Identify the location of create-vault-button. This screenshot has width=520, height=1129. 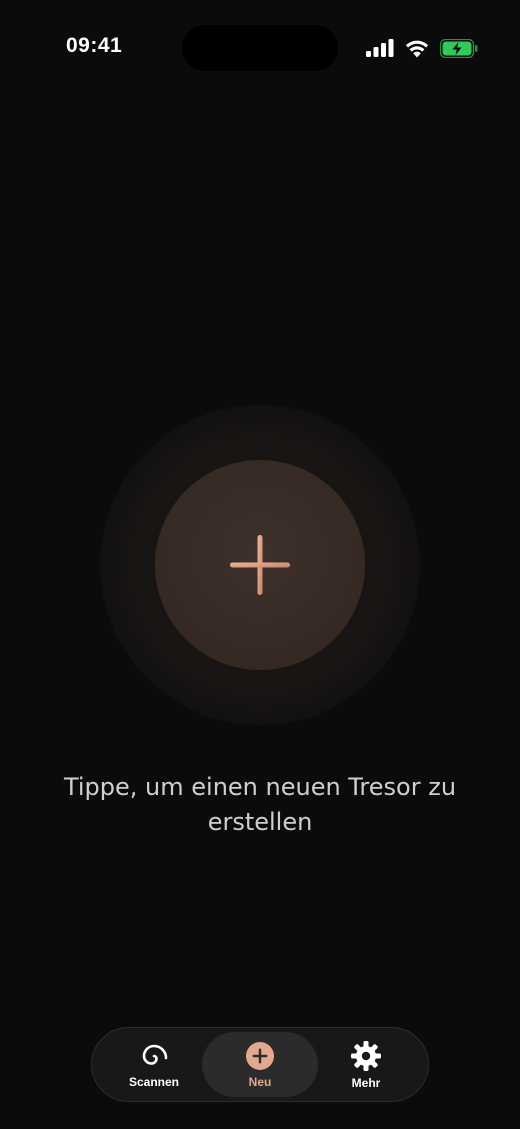
(260, 565).